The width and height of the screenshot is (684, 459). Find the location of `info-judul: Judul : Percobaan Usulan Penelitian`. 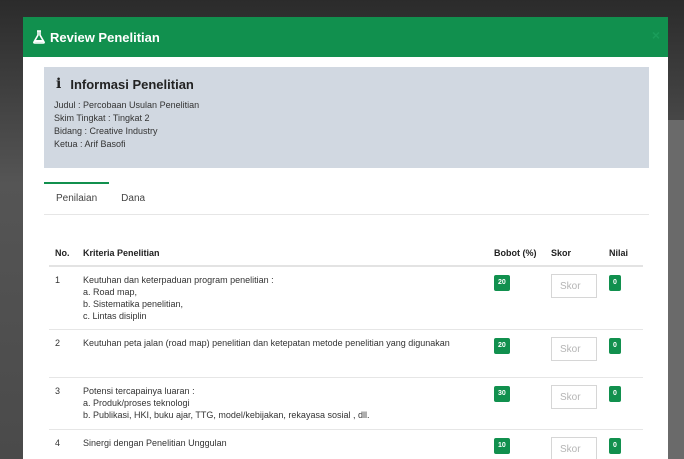

info-judul: Judul : Percobaan Usulan Penelitian is located at coordinates (127, 105).